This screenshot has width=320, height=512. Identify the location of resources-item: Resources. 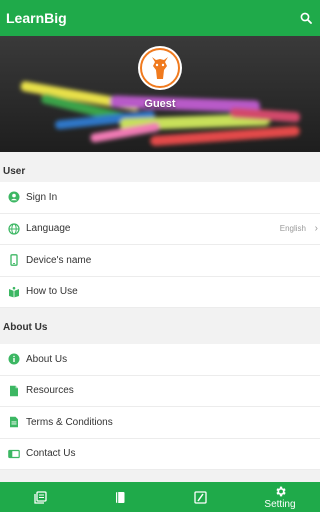
(160, 391).